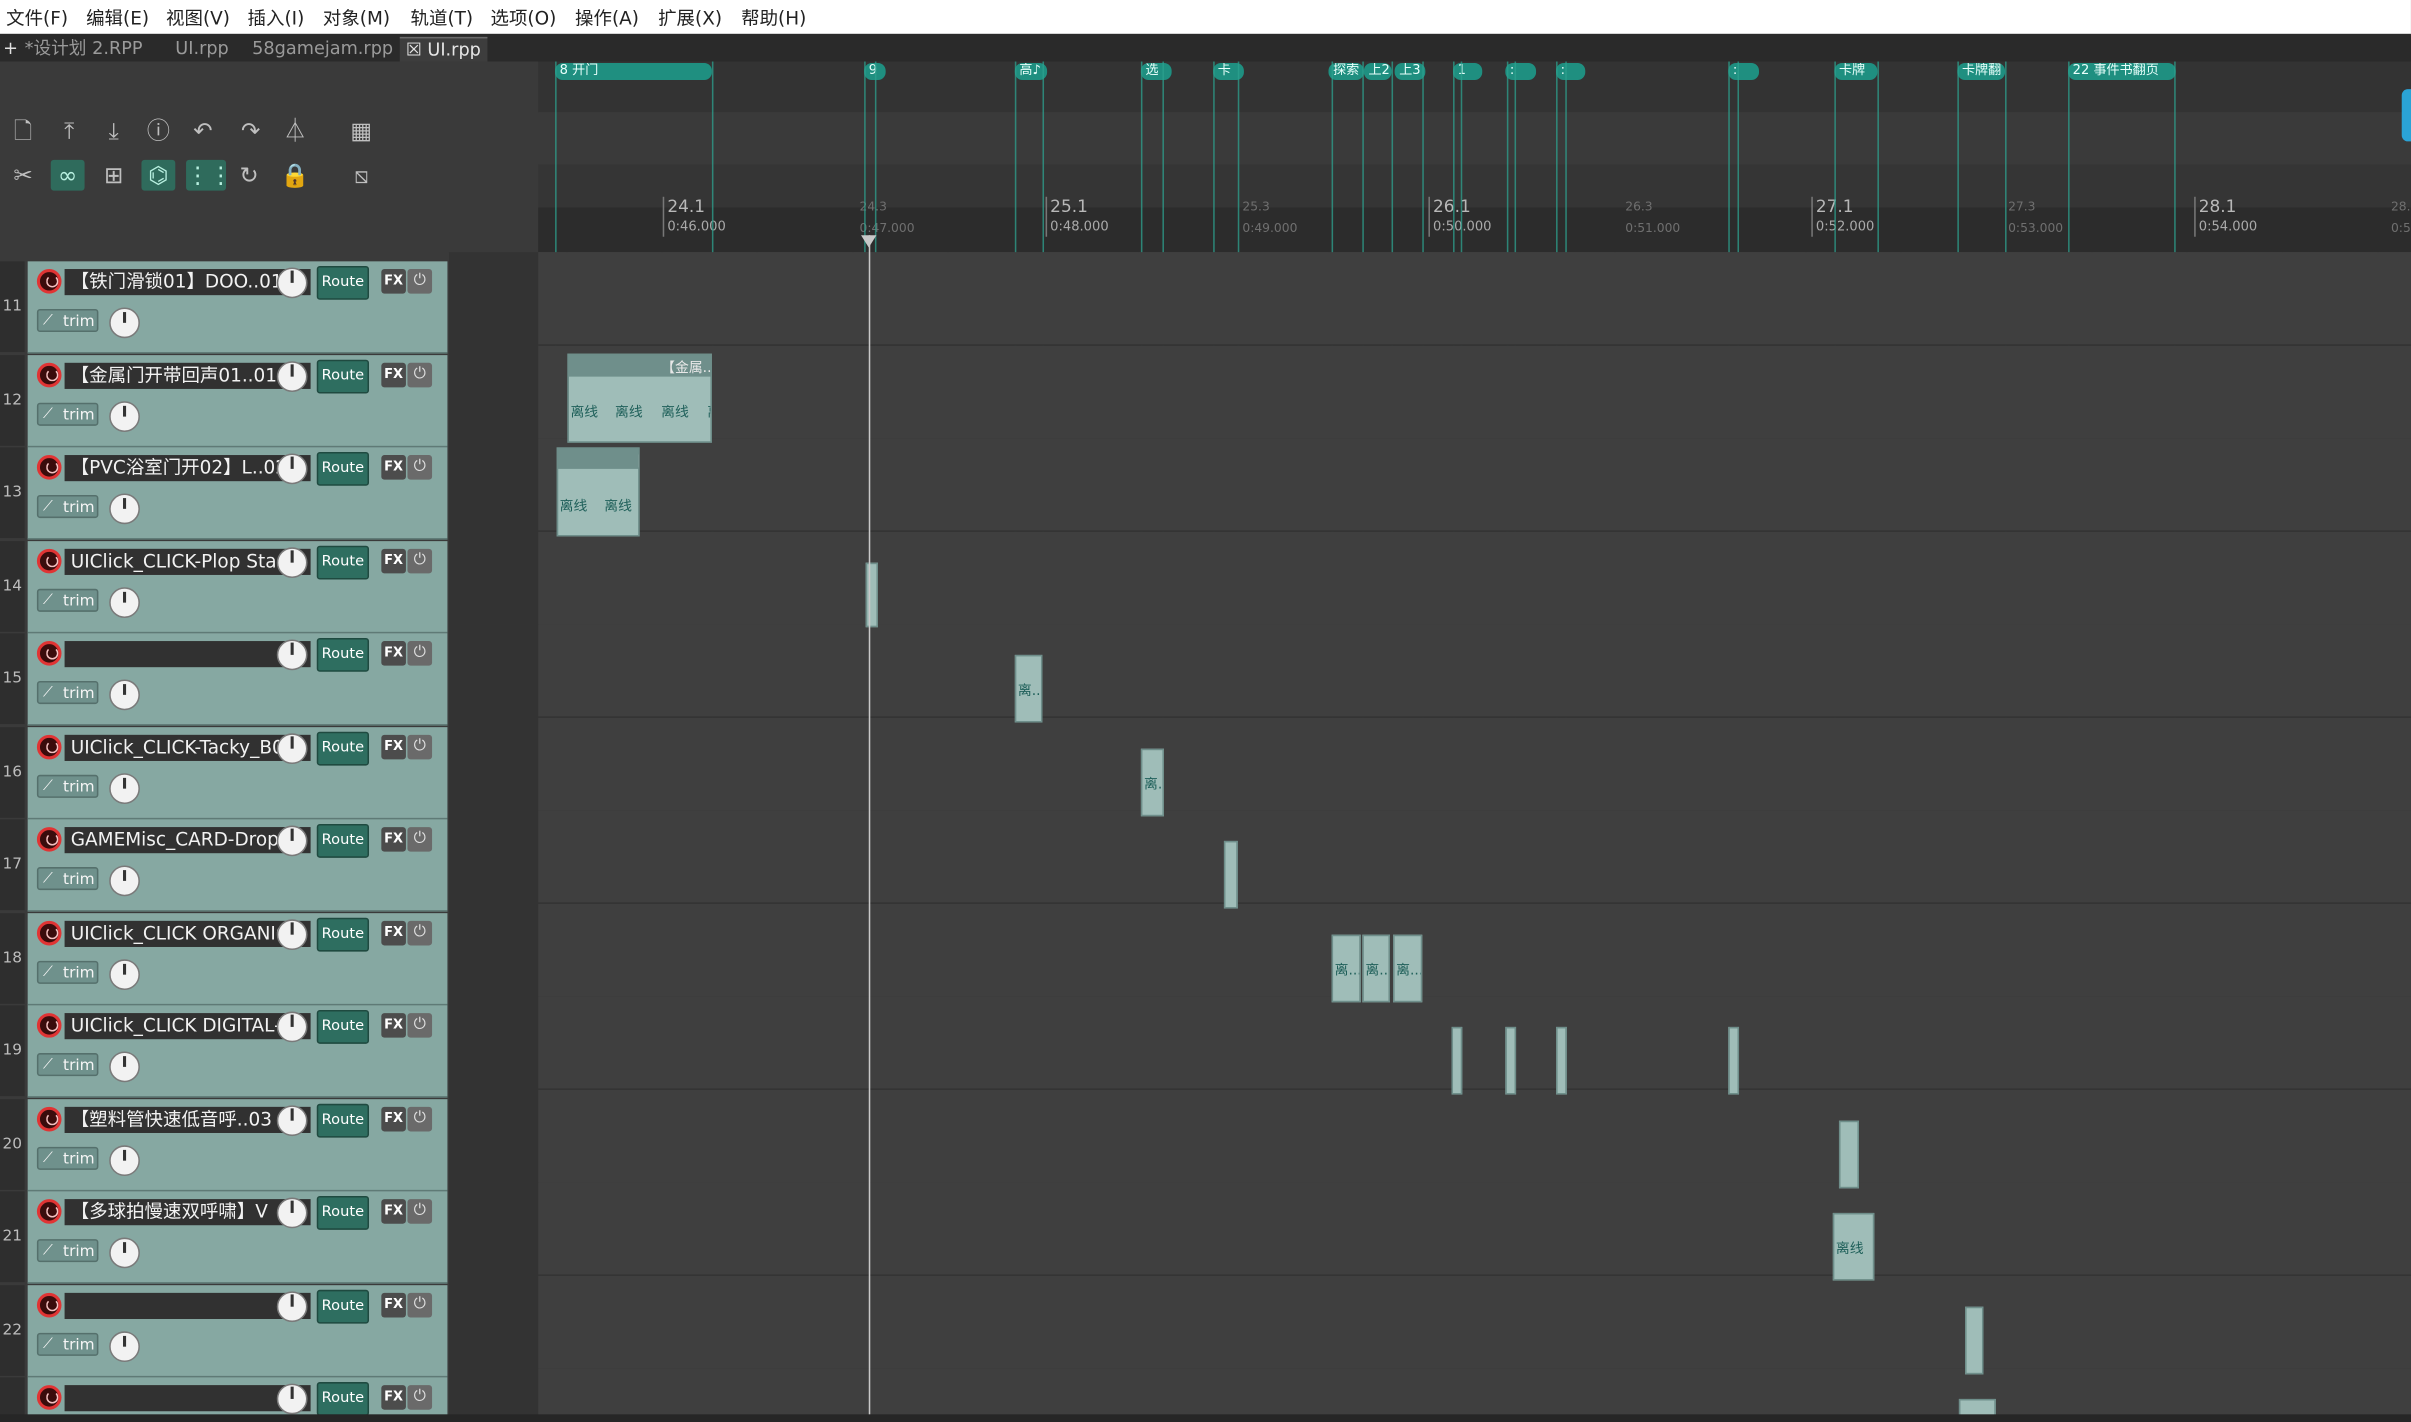  Describe the element at coordinates (2122, 71) in the screenshot. I see `region-marker: 22 事件书翻页` at that location.